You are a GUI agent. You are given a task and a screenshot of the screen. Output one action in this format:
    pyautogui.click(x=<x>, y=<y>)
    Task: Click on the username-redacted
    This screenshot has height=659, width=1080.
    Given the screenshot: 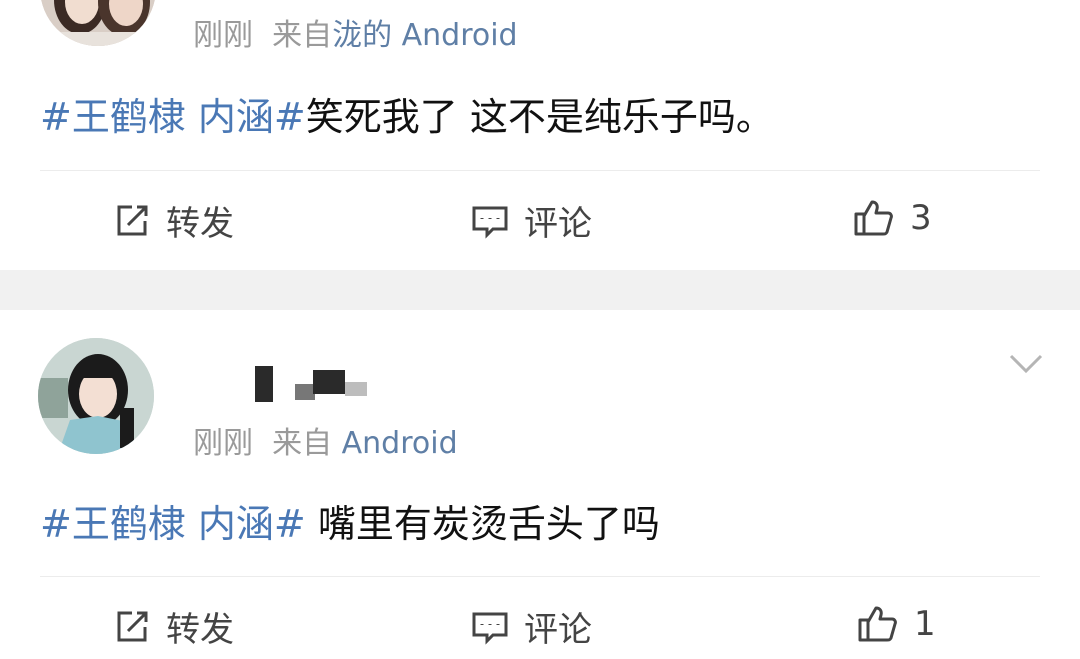 What is the action you would take?
    pyautogui.click(x=312, y=384)
    